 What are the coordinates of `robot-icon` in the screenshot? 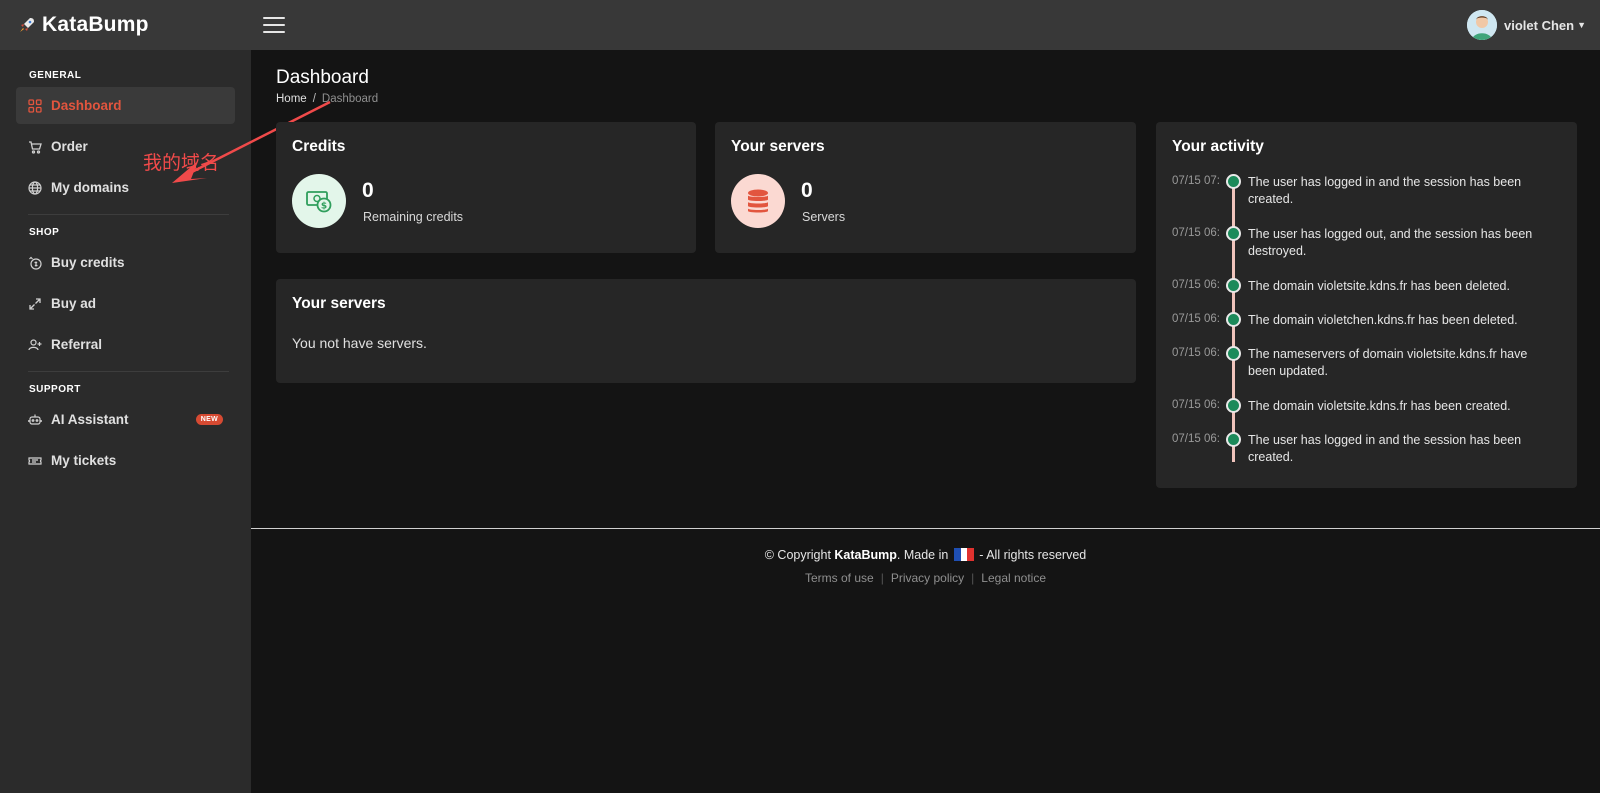 It's located at (35, 419).